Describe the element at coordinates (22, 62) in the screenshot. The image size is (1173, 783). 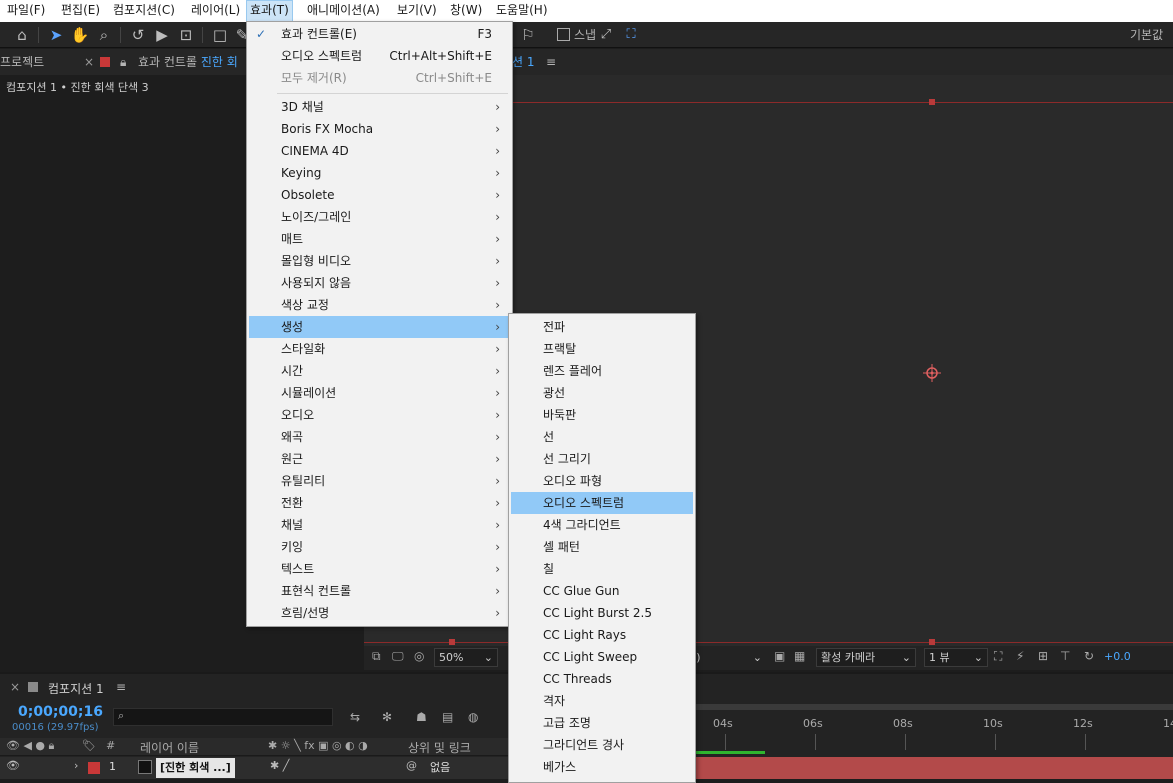
I see `tab-project: 프로젝트` at that location.